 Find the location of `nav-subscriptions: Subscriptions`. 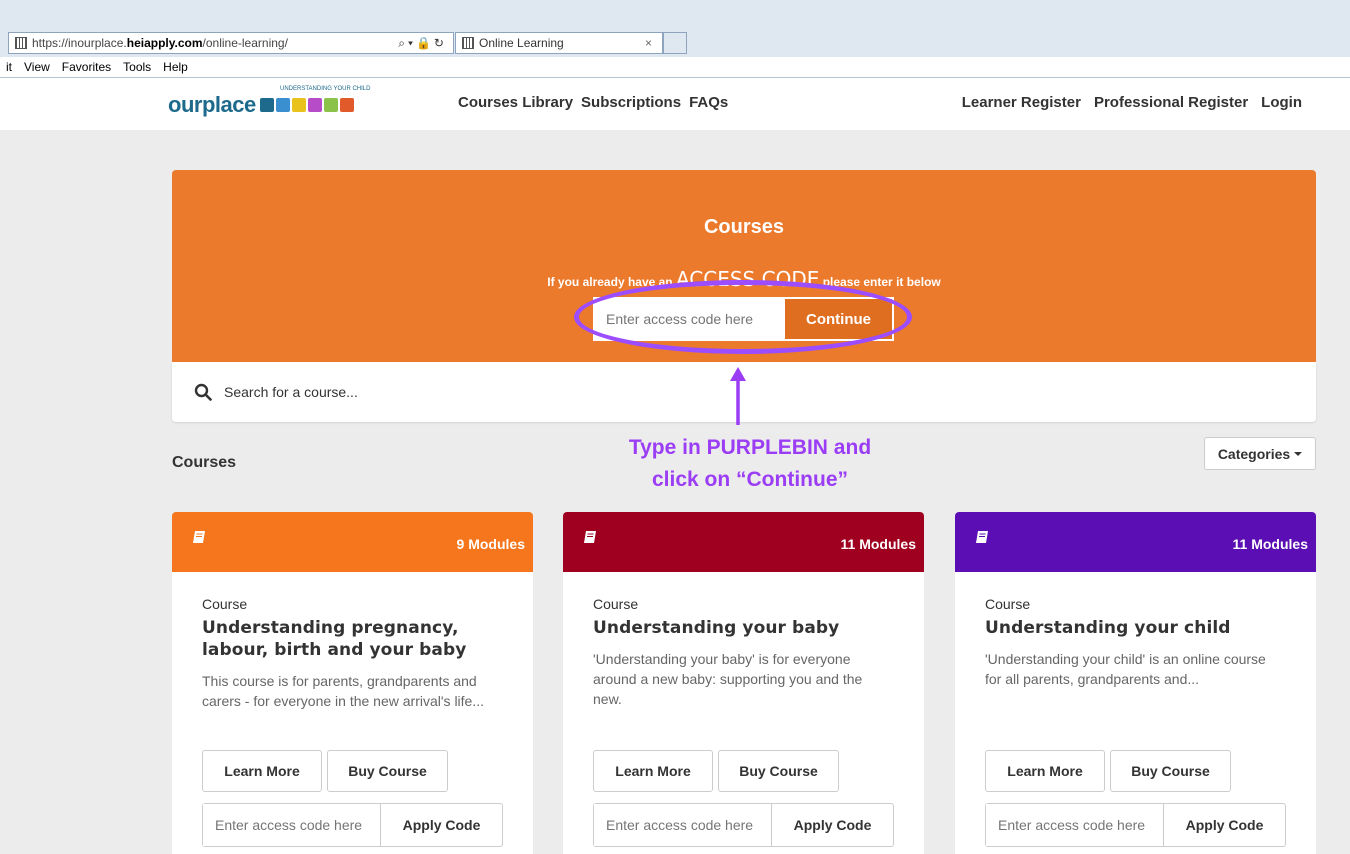

nav-subscriptions: Subscriptions is located at coordinates (631, 102).